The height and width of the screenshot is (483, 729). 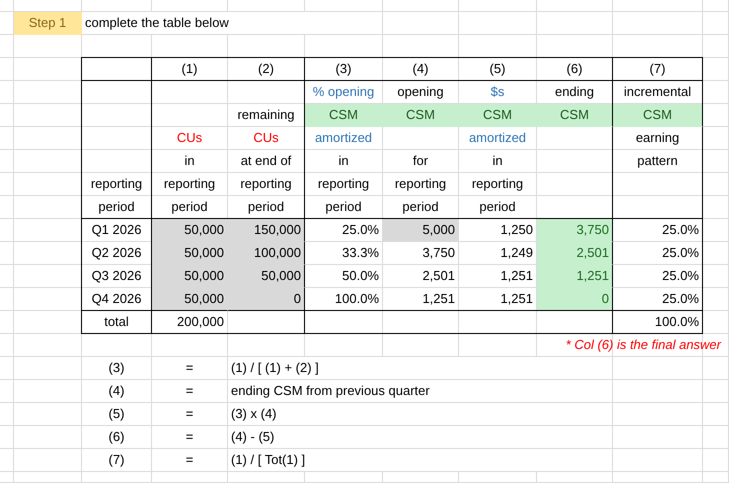 What do you see at coordinates (420, 92) in the screenshot?
I see `column-heading: opening` at bounding box center [420, 92].